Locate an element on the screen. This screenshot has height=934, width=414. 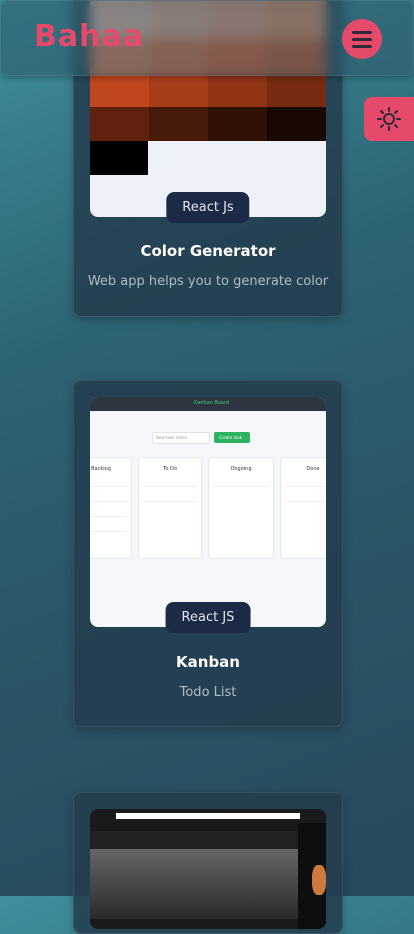
theme-toggle-button is located at coordinates (389, 119).